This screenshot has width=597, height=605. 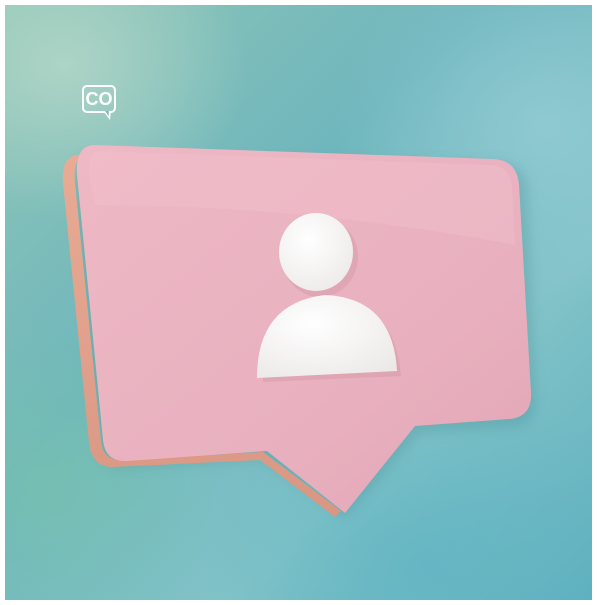 I want to click on person-head, so click(x=316, y=252).